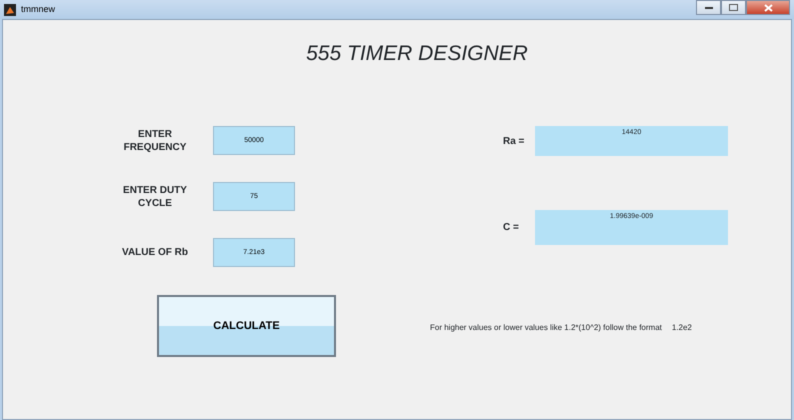 The image size is (794, 420). What do you see at coordinates (38, 9) in the screenshot?
I see `window-title: tmmnew` at bounding box center [38, 9].